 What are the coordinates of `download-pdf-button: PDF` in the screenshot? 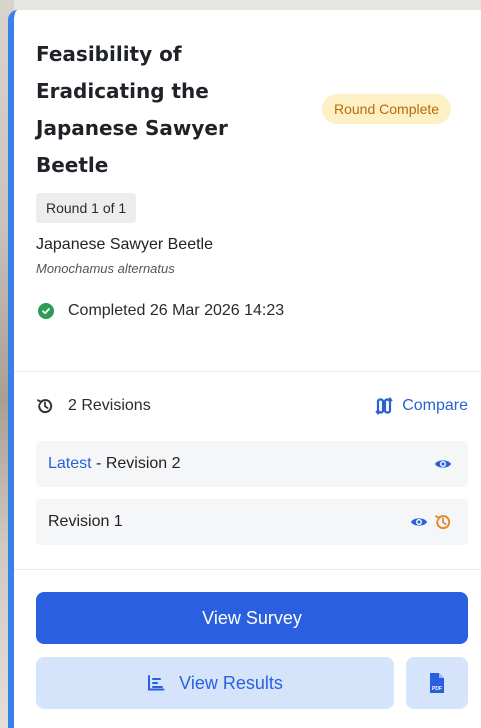 It's located at (437, 683).